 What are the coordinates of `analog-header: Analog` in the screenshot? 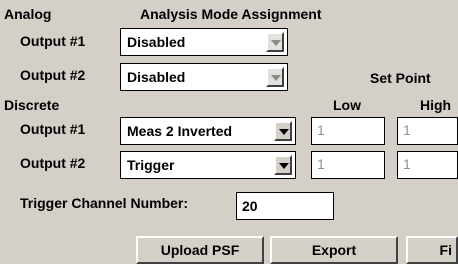 It's located at (28, 14).